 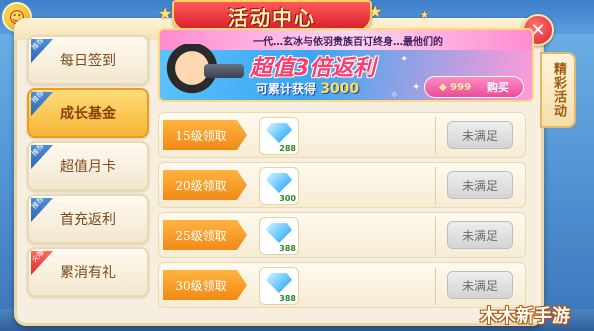 I want to click on nav-item-label: 超值月卡, so click(x=88, y=167).